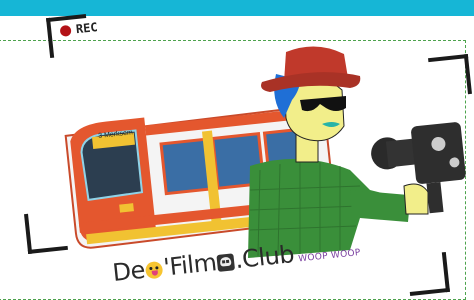 This screenshot has width=474, height=300. I want to click on tram-headlight, so click(126, 208).